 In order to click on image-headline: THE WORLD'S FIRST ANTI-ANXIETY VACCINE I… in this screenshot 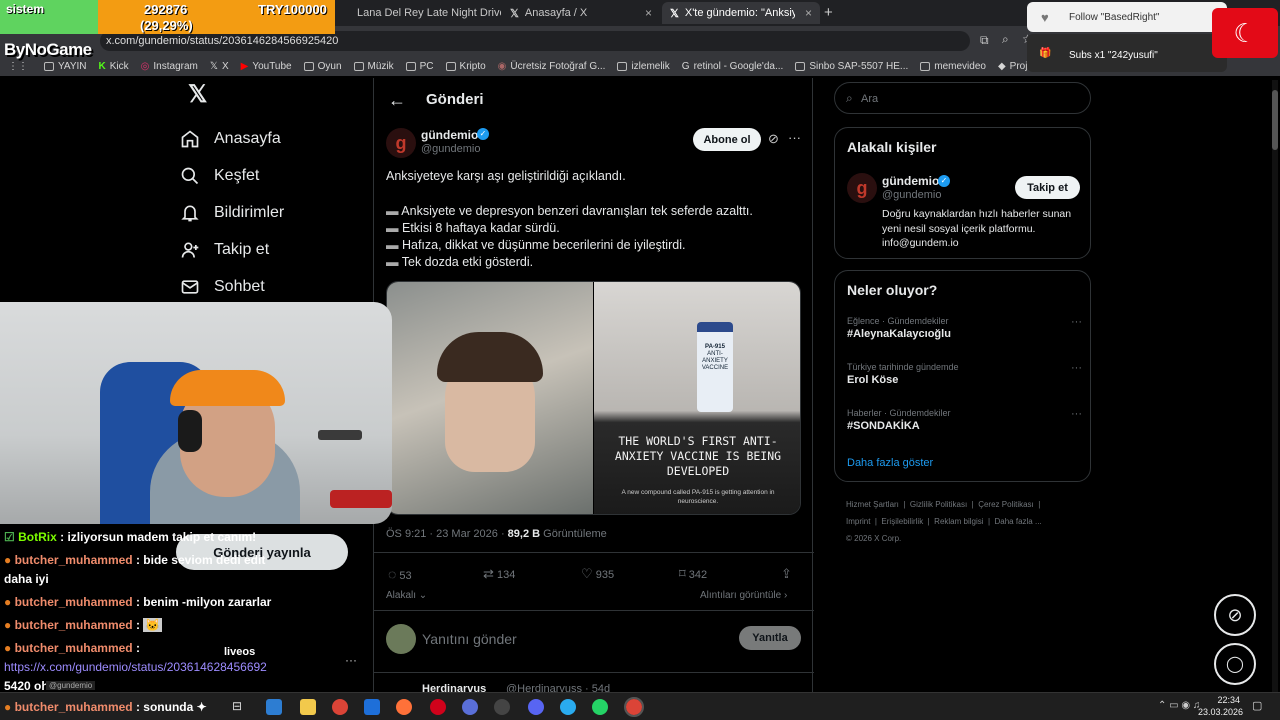, I will do `click(698, 456)`.